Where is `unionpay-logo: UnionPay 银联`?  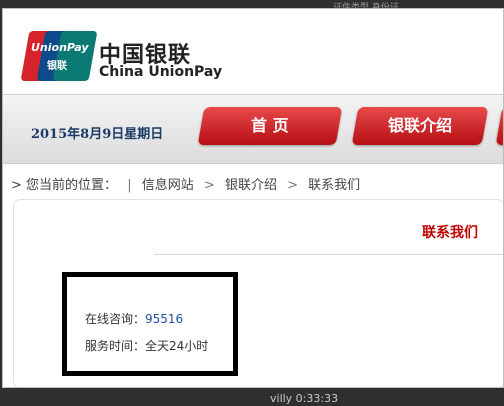 unionpay-logo: UnionPay 银联 is located at coordinates (59, 56).